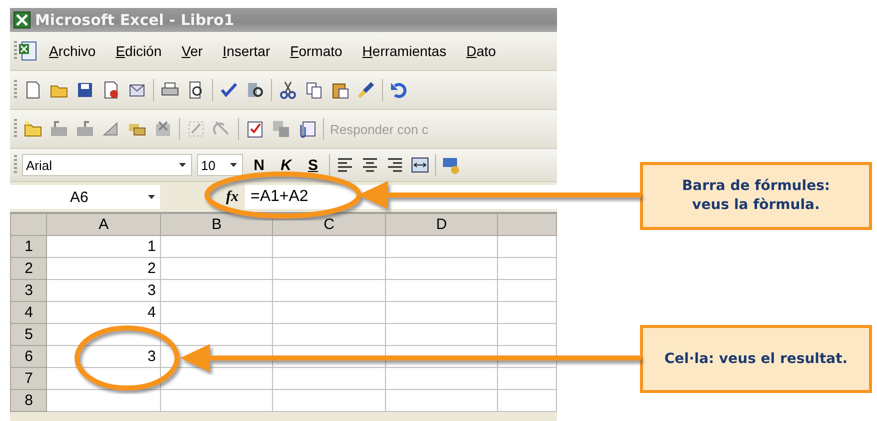 Image resolution: width=877 pixels, height=421 pixels. What do you see at coordinates (286, 165) in the screenshot?
I see `italic-button: K` at bounding box center [286, 165].